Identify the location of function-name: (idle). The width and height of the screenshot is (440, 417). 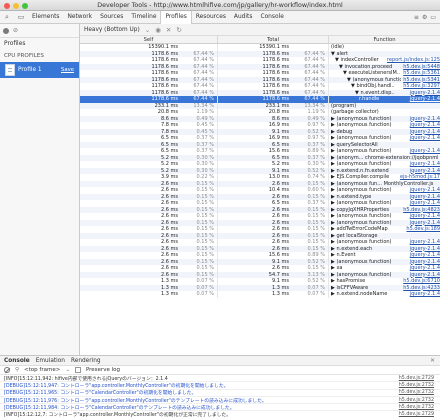
(337, 47).